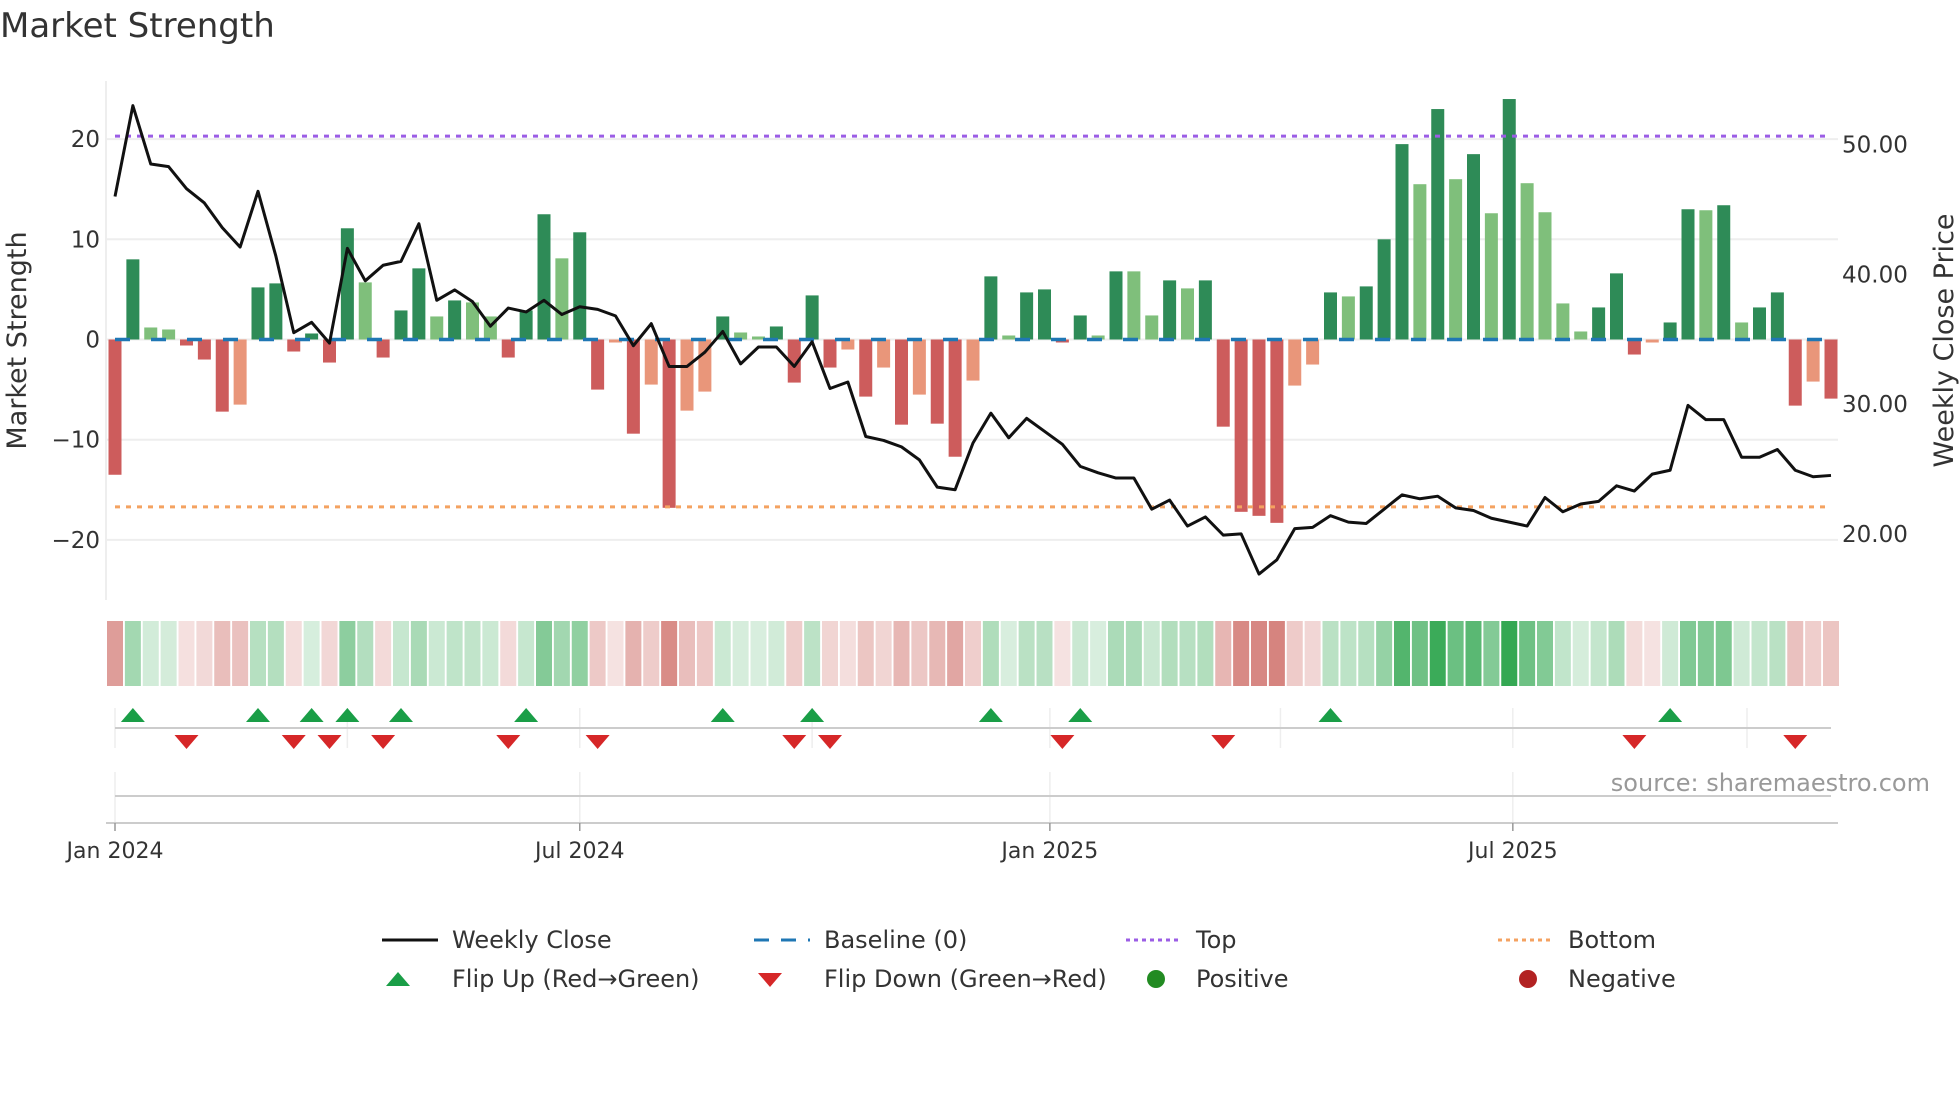 The image size is (1960, 1102). What do you see at coordinates (1875, 405) in the screenshot?
I see `y2-tick-label: 30.00` at bounding box center [1875, 405].